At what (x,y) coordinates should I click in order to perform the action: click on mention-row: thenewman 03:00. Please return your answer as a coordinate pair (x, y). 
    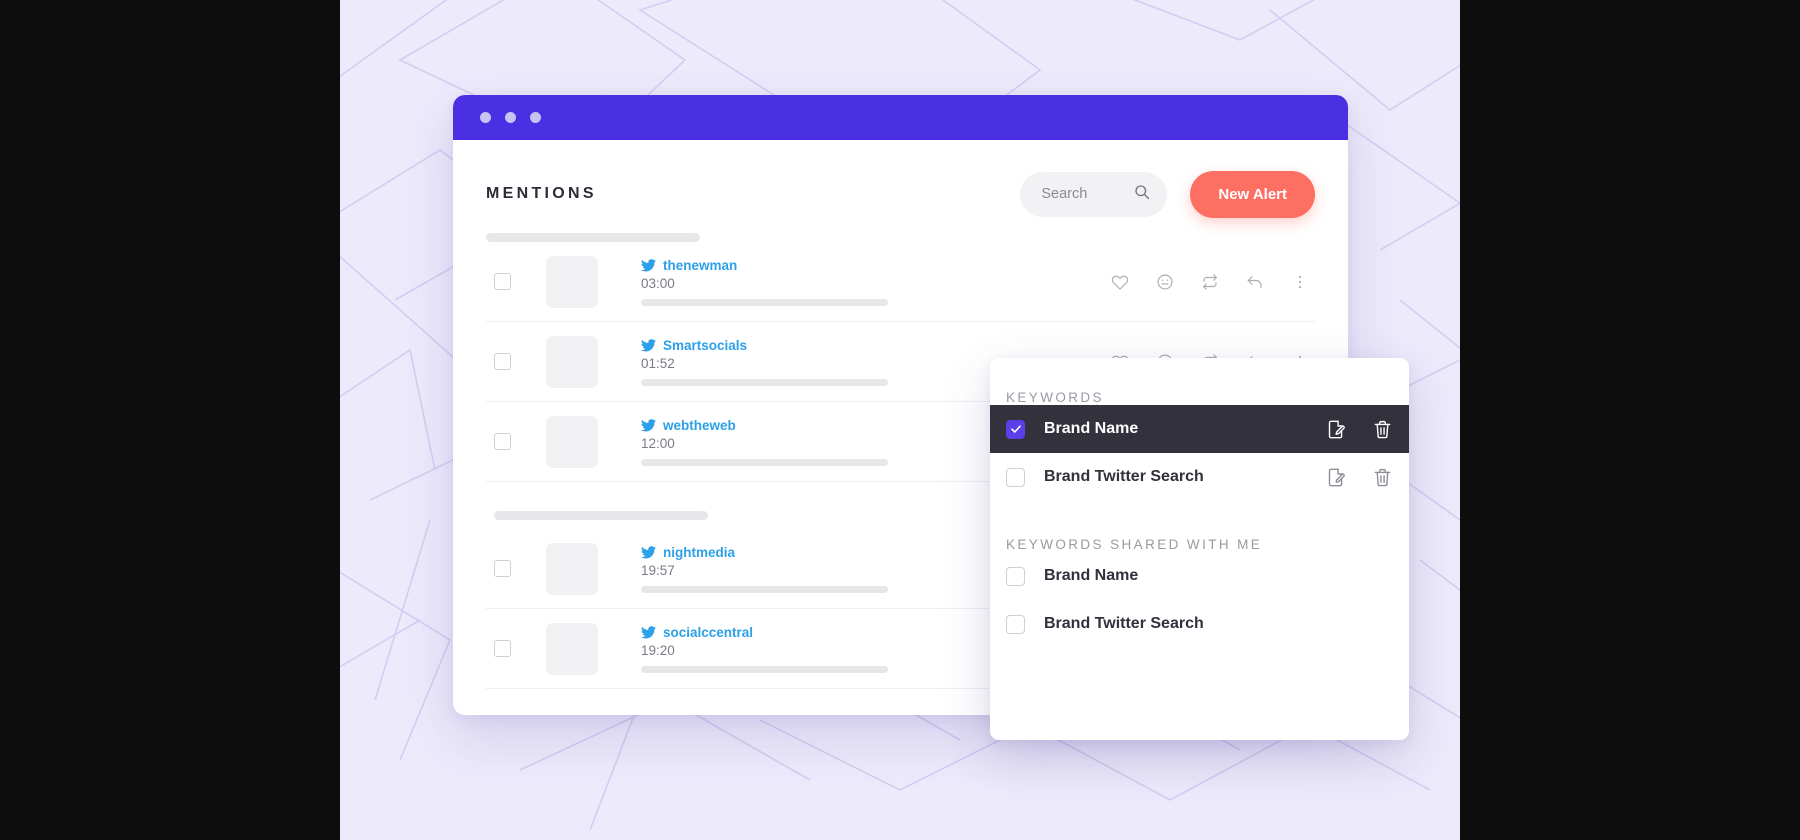
    Looking at the image, I should click on (900, 282).